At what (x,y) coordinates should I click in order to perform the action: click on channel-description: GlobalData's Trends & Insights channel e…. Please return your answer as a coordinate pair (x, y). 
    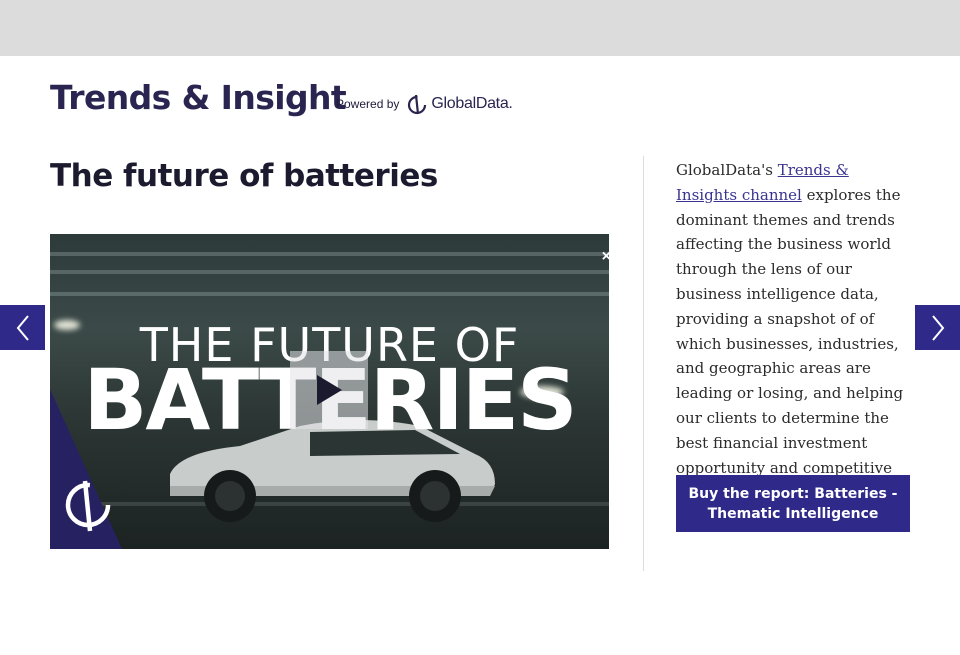
    Looking at the image, I should click on (794, 331).